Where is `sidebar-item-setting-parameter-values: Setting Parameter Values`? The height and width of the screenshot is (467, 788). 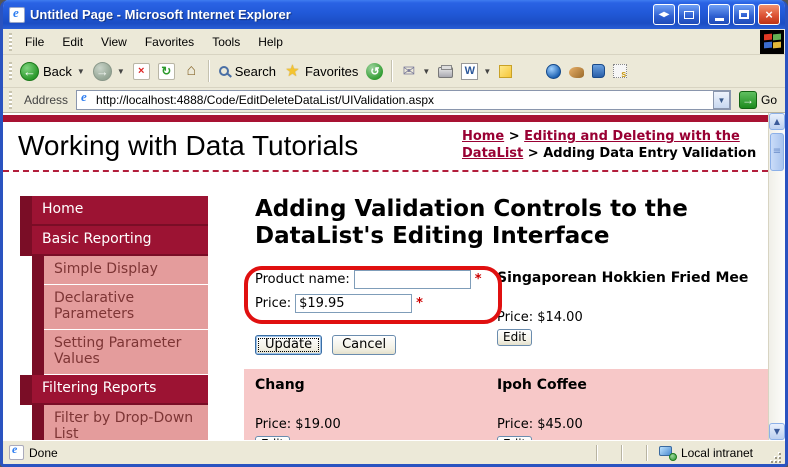
sidebar-item-setting-parameter-values: Setting Parameter Values is located at coordinates (120, 352).